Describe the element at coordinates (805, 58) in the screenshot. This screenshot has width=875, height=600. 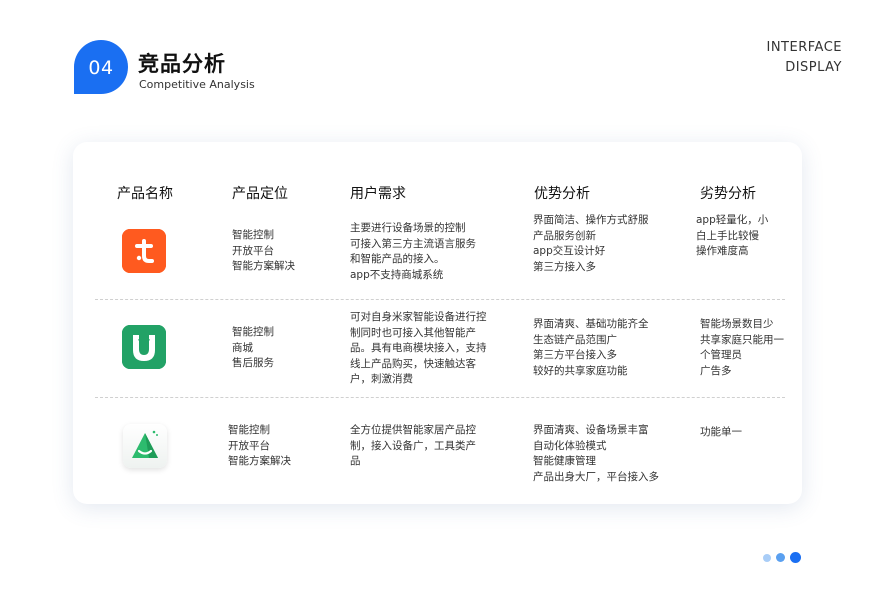
I see `corner-label: INTERFACE DISPLAY` at that location.